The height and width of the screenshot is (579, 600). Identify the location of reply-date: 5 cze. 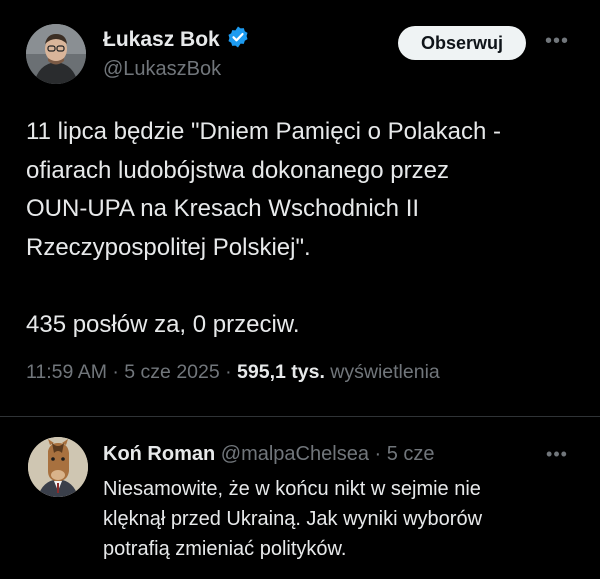
(411, 454).